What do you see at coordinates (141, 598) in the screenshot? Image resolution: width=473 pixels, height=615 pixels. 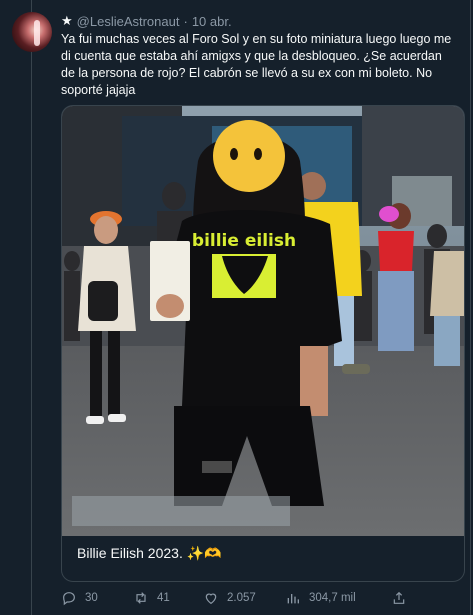 I see `retweet-icon` at bounding box center [141, 598].